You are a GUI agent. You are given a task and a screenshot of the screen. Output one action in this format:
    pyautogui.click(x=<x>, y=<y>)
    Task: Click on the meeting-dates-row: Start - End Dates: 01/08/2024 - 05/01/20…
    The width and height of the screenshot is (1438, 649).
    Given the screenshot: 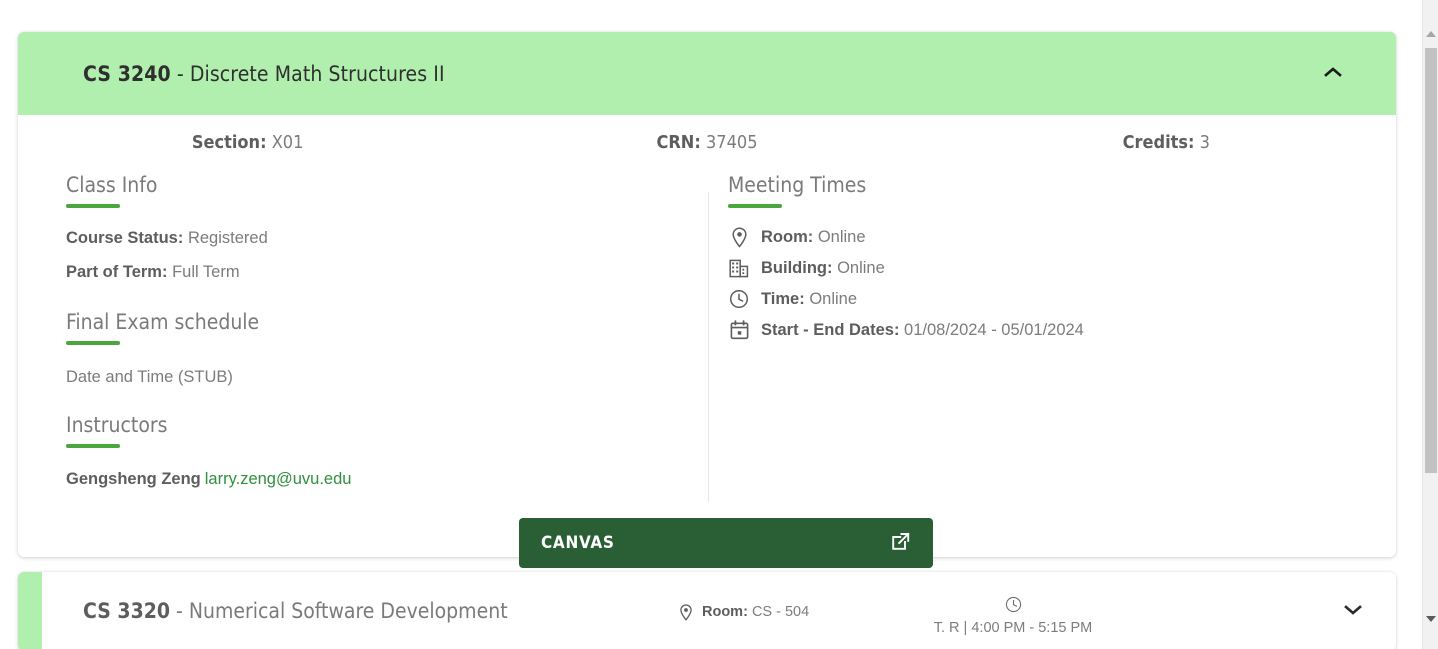 What is the action you would take?
    pyautogui.click(x=1038, y=330)
    